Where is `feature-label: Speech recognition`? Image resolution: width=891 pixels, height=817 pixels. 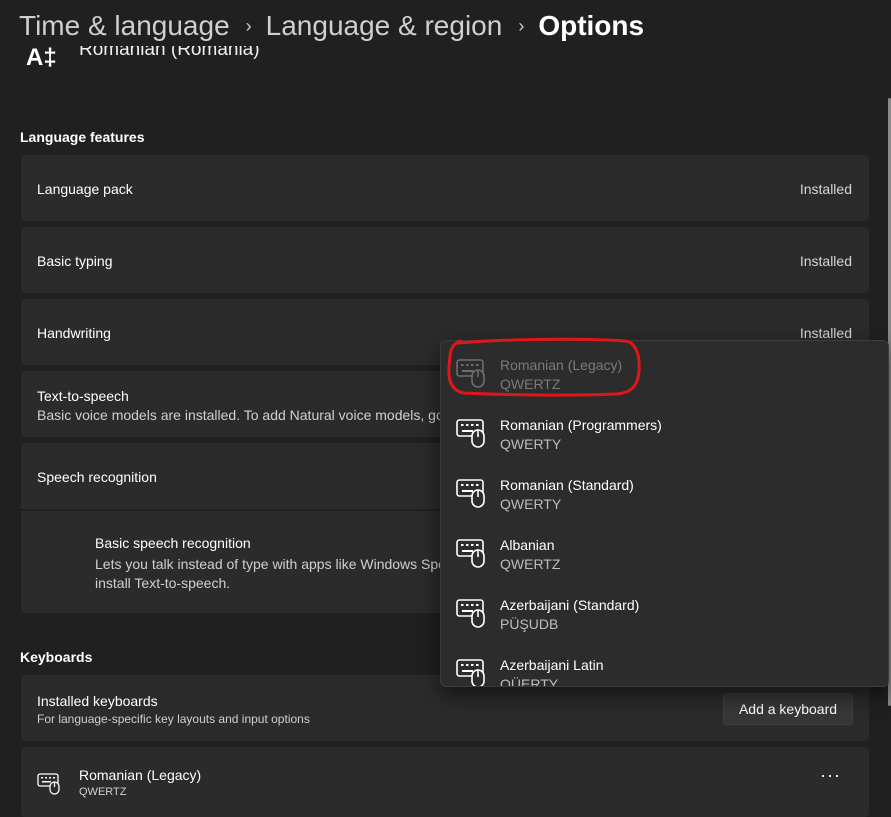
feature-label: Speech recognition is located at coordinates (97, 477).